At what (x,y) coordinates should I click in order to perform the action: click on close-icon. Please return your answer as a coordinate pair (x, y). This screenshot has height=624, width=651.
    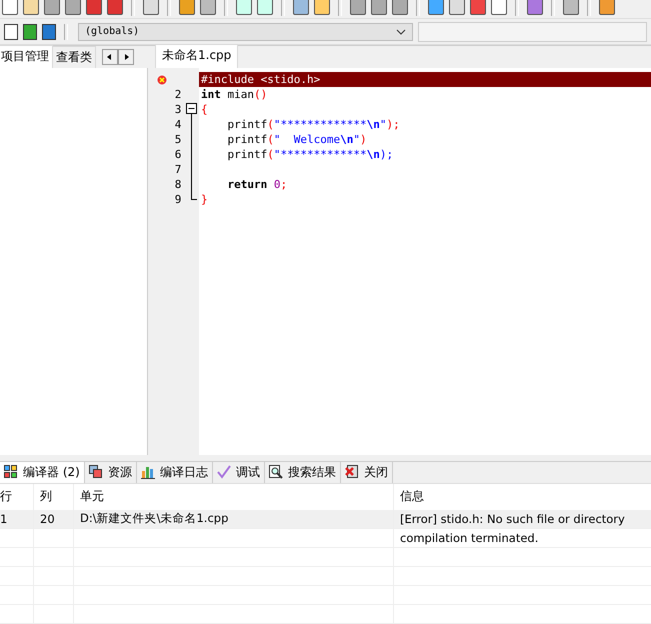
    Looking at the image, I should click on (351, 472).